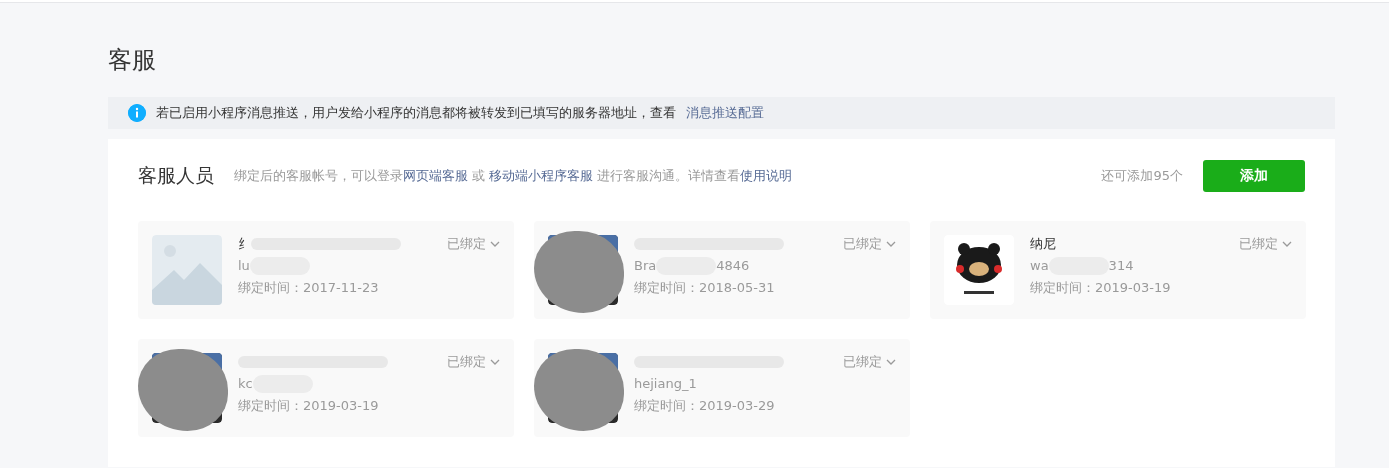 The height and width of the screenshot is (472, 1389). Describe the element at coordinates (1254, 176) in the screenshot. I see `add-button: 添加` at that location.